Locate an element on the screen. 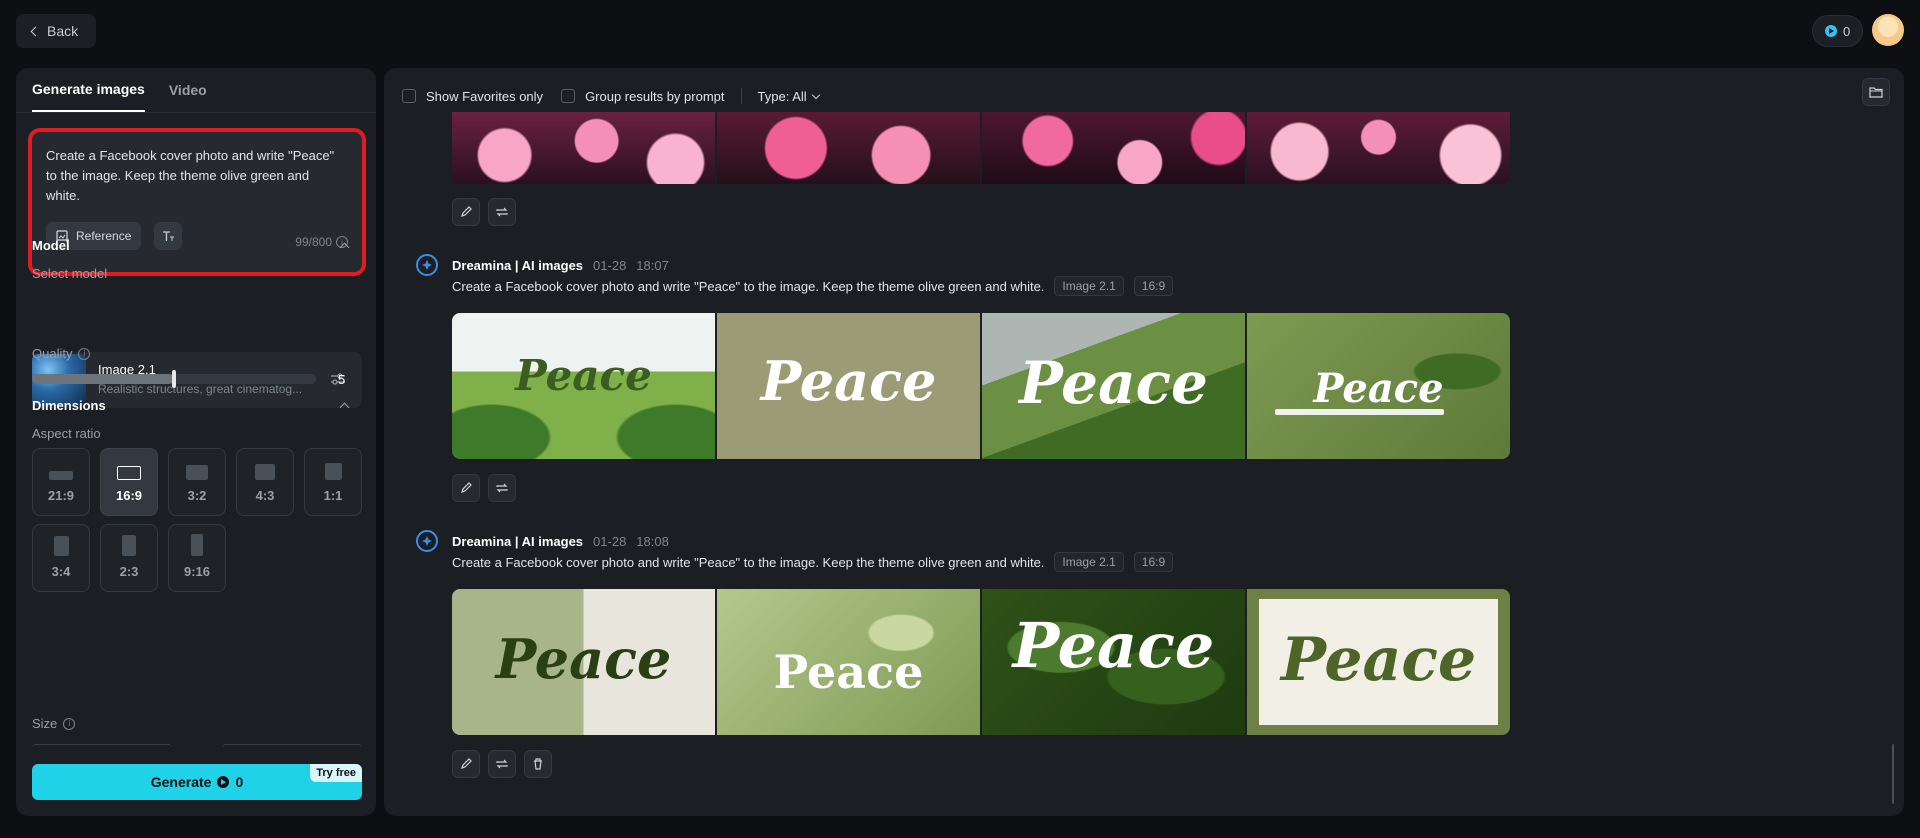 Image resolution: width=1920 pixels, height=838 pixels. tab-generate-images: Generate images is located at coordinates (88, 90).